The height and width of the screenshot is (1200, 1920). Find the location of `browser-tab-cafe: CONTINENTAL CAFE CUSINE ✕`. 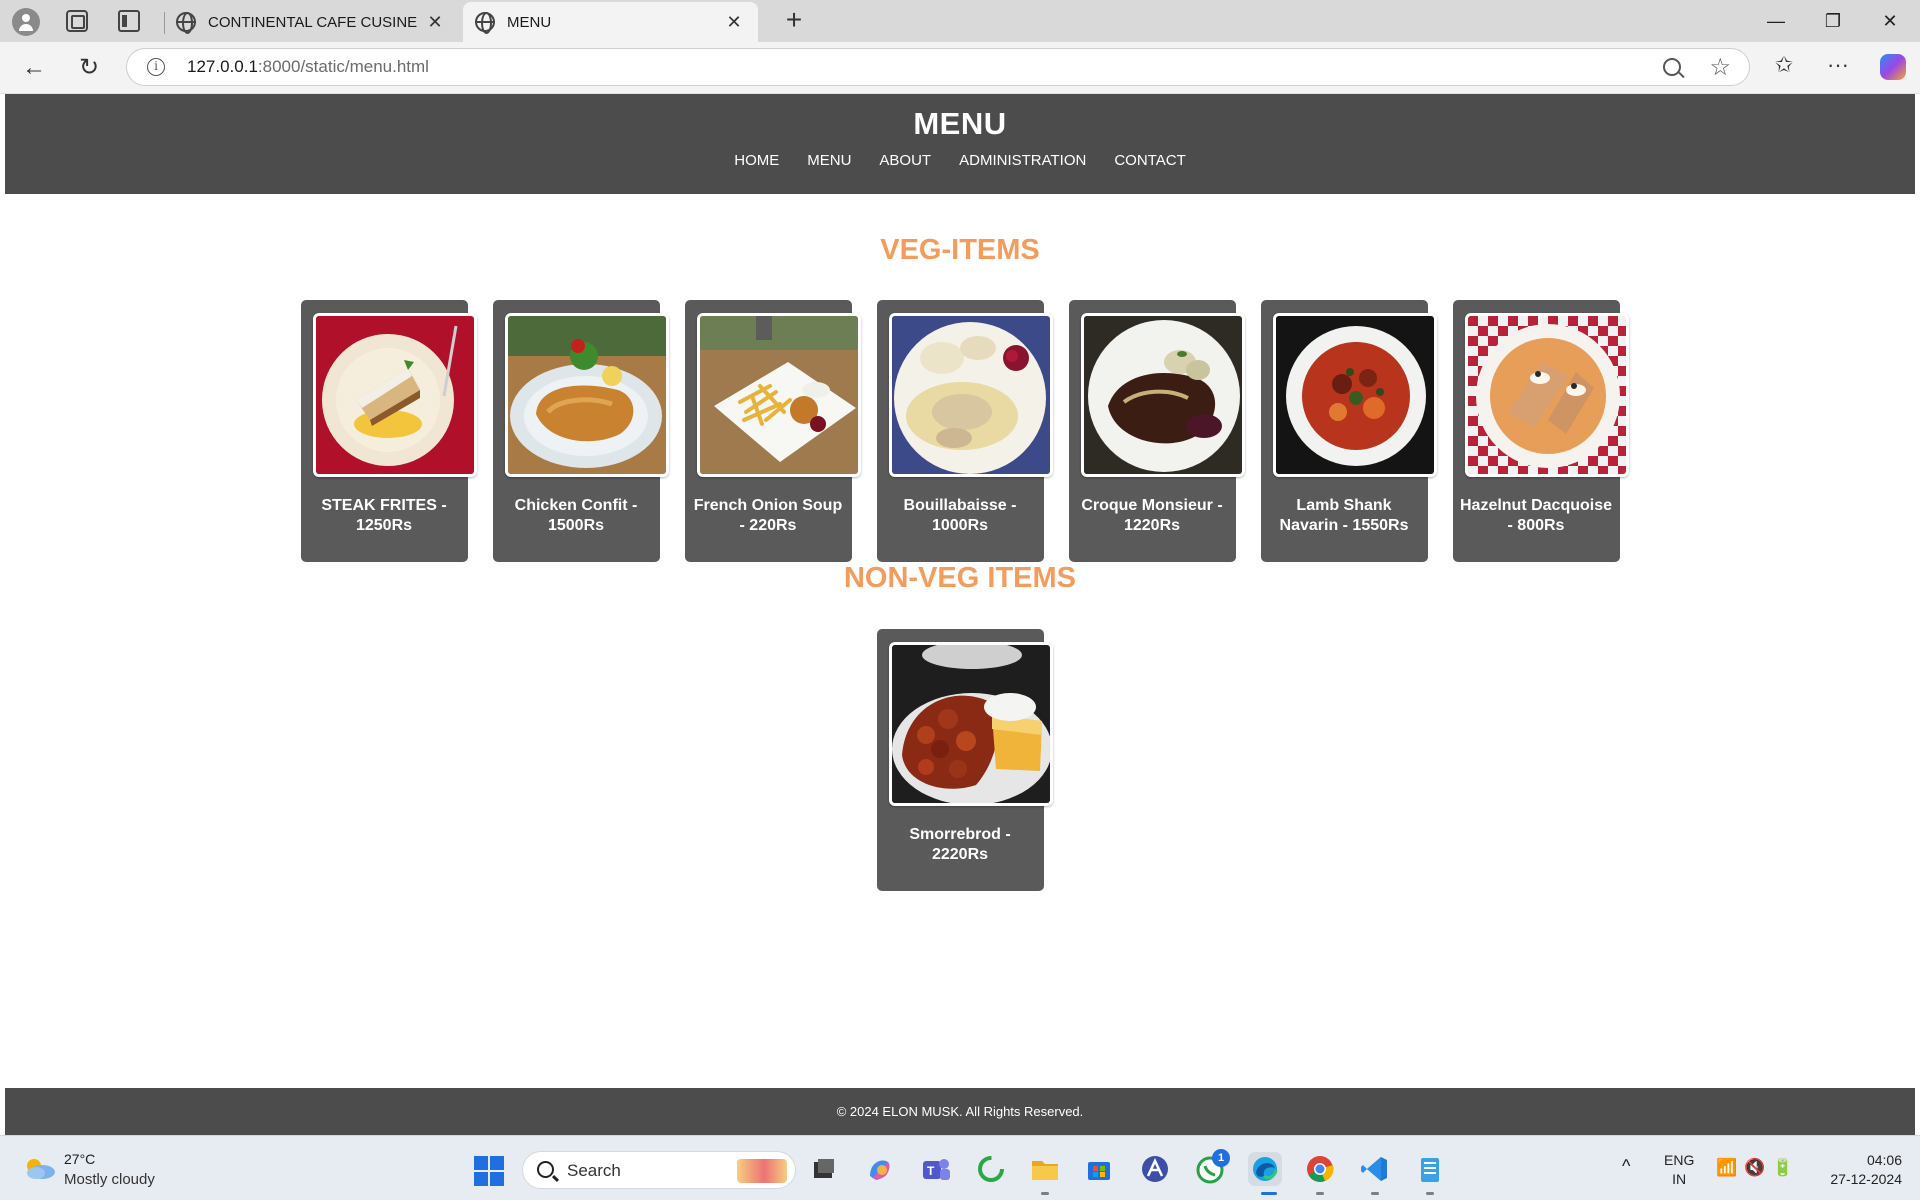

browser-tab-cafe: CONTINENTAL CAFE CUSINE ✕ is located at coordinates (311, 22).